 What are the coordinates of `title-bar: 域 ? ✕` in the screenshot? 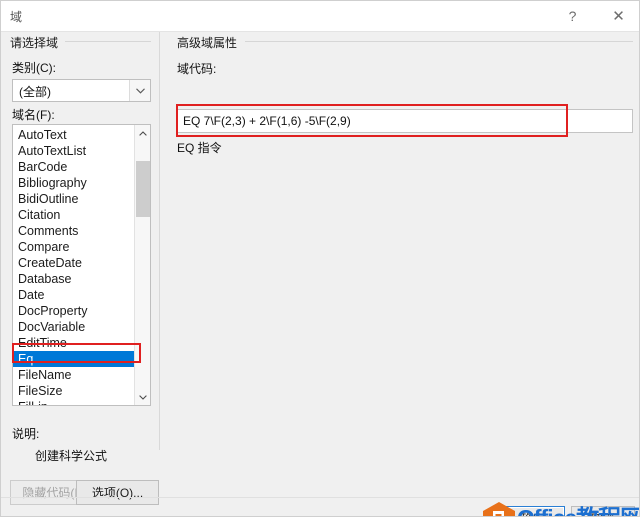 It's located at (320, 16).